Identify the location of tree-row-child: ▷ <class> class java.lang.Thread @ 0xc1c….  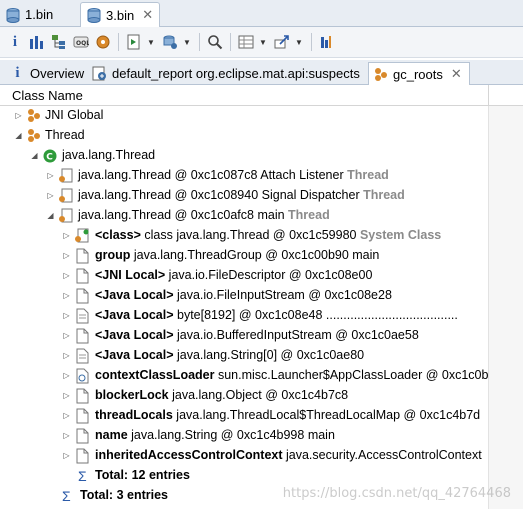
(244, 236).